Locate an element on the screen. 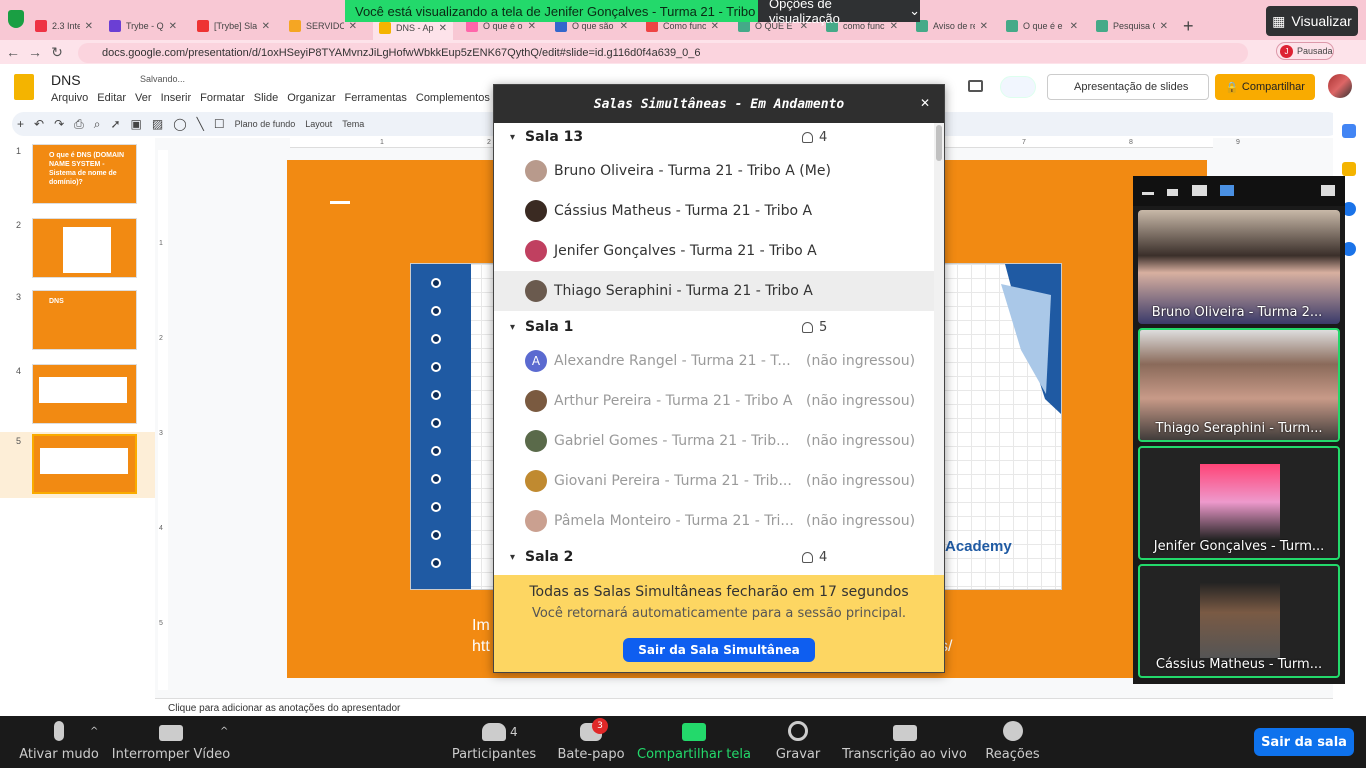 Image resolution: width=1366 pixels, height=768 pixels. forward-icon: → is located at coordinates (35, 52).